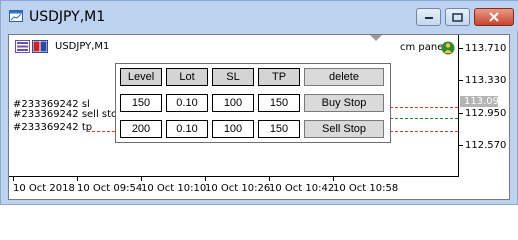 Image resolution: width=518 pixels, height=240 pixels. Describe the element at coordinates (376, 38) in the screenshot. I see `chart-shift-marker` at that location.